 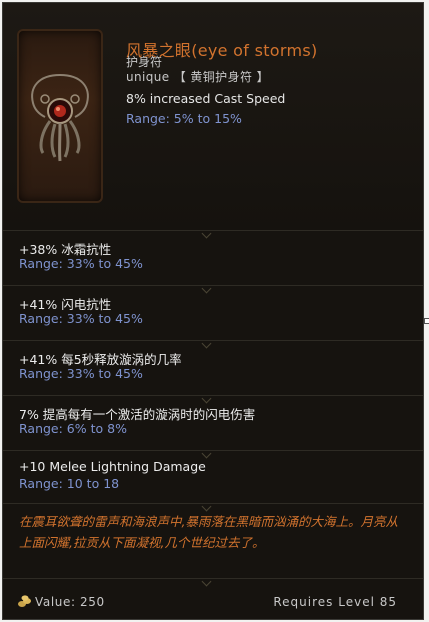 What do you see at coordinates (70, 602) in the screenshot?
I see `item-value: Value: 250` at bounding box center [70, 602].